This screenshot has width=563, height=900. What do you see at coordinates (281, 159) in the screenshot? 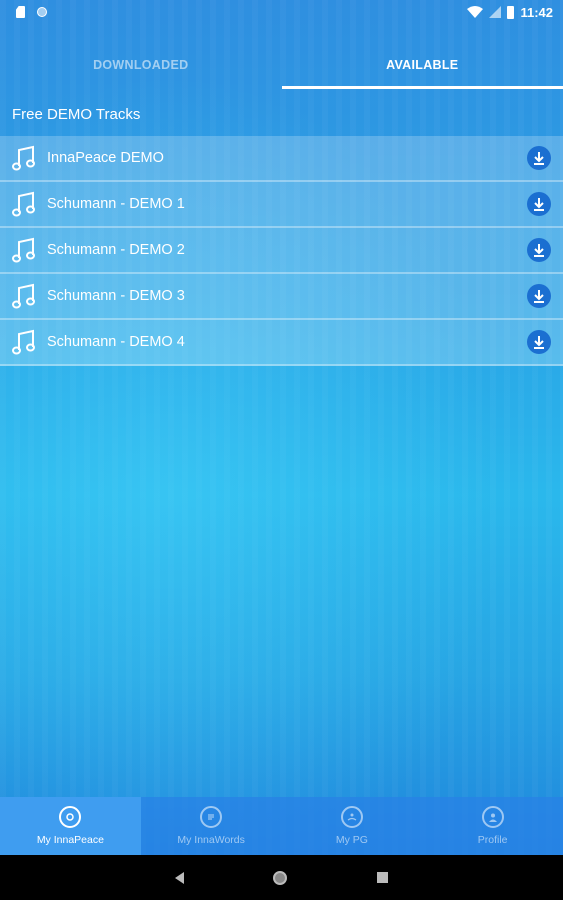
I see `track-row: InnaPeace DEMO` at bounding box center [281, 159].